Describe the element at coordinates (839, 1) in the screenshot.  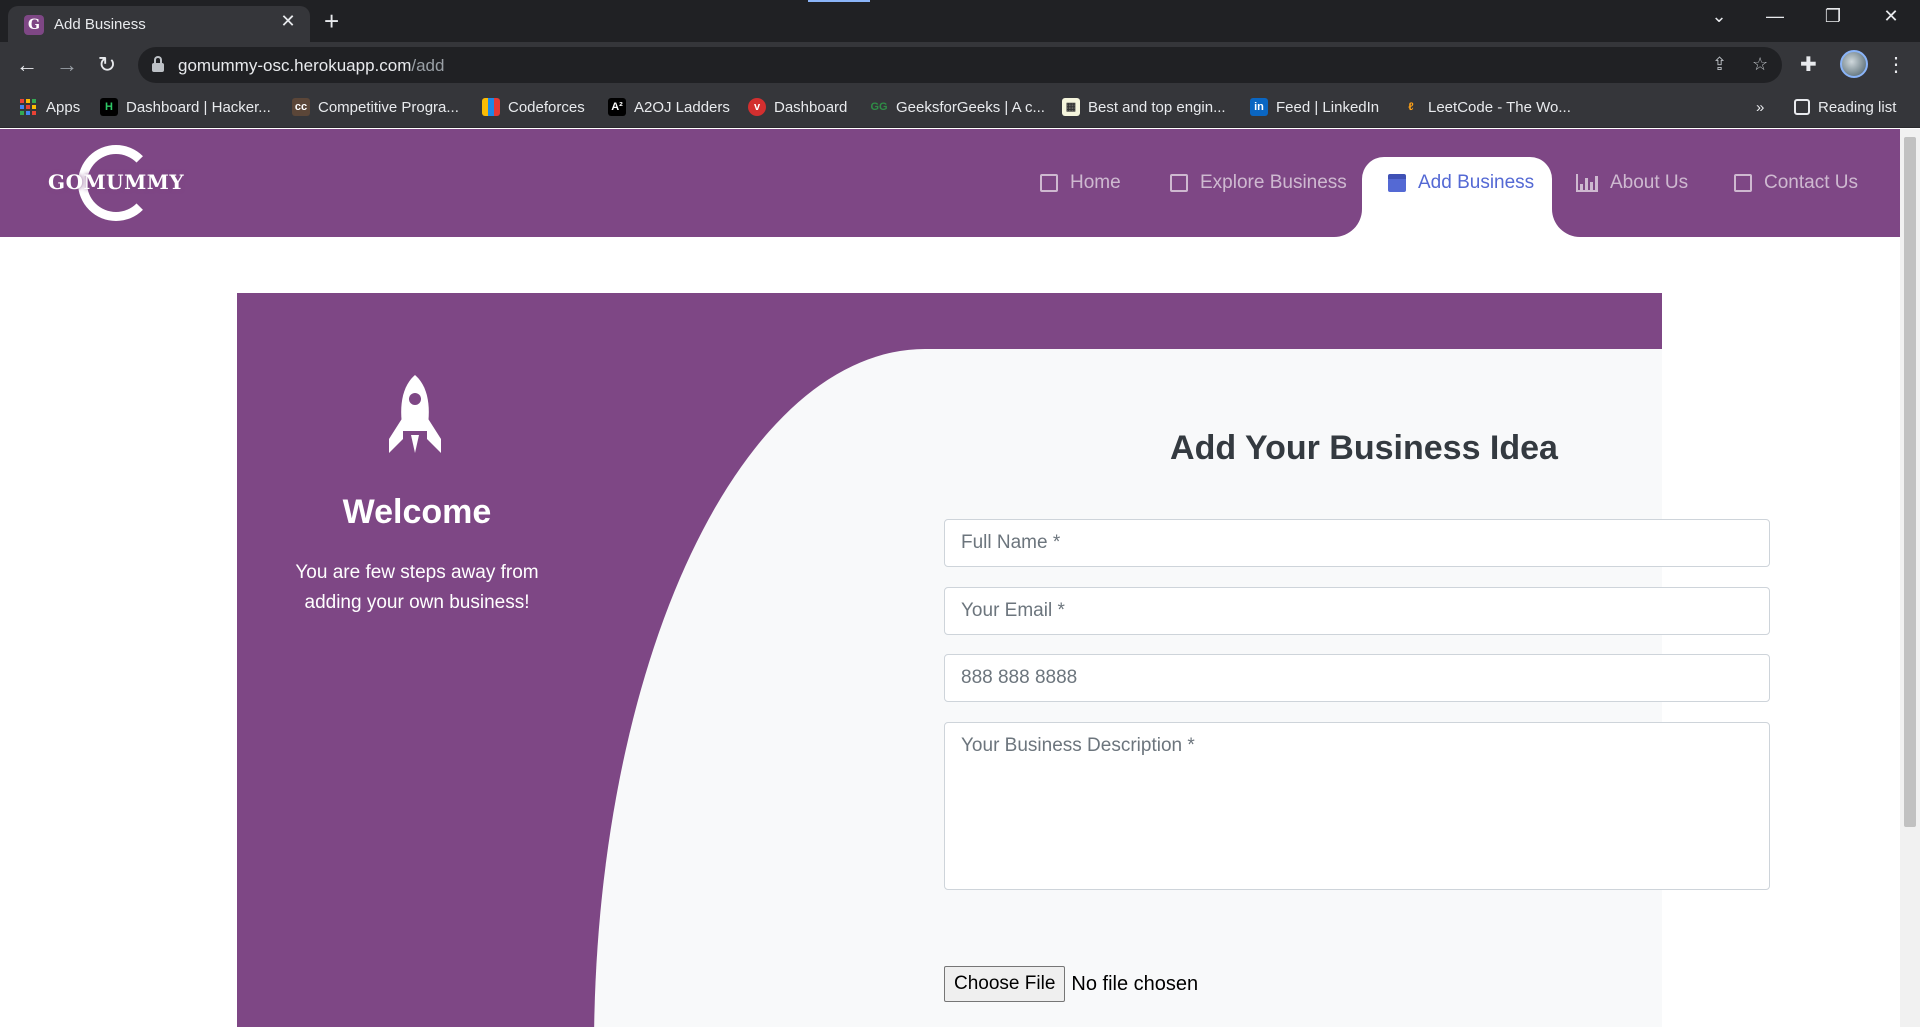
I see `title-indicator` at that location.